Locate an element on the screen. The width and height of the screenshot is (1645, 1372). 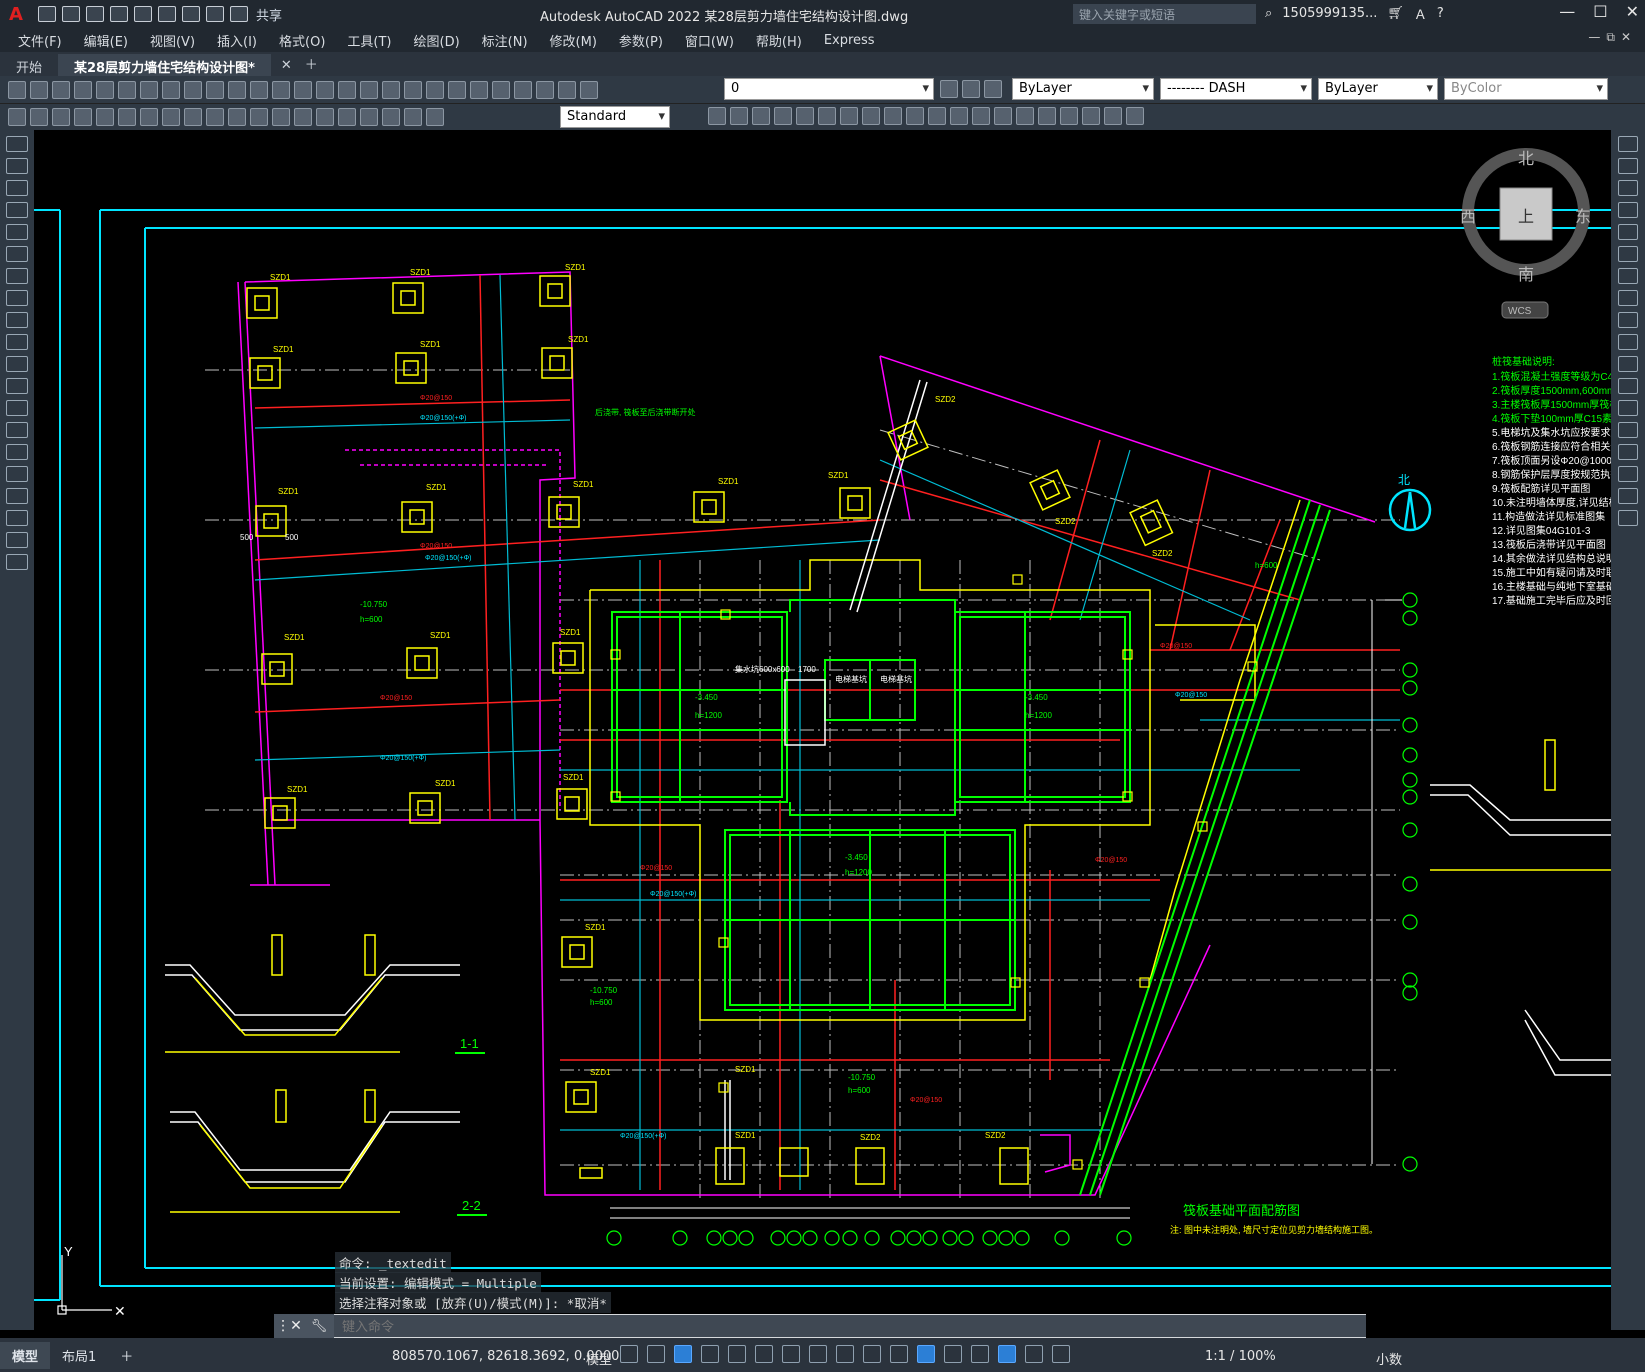
make-current-layer-icon is located at coordinates (949, 89).